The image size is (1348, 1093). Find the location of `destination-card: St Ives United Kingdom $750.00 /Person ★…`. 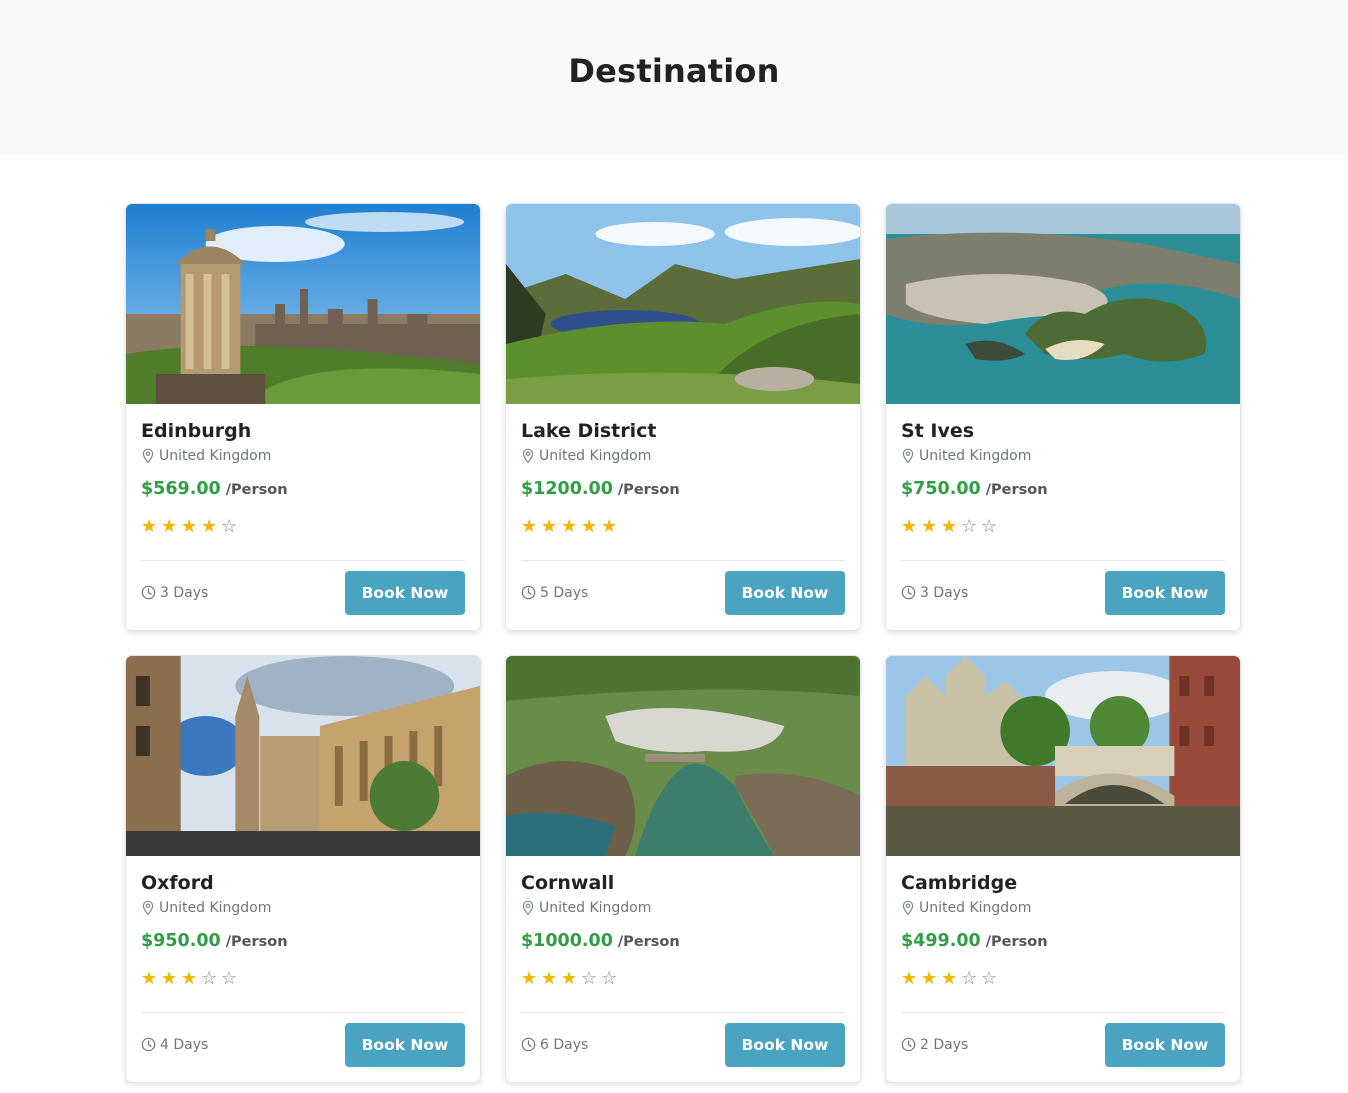

destination-card: St Ives United Kingdom $750.00 /Person ★… is located at coordinates (1063, 417).